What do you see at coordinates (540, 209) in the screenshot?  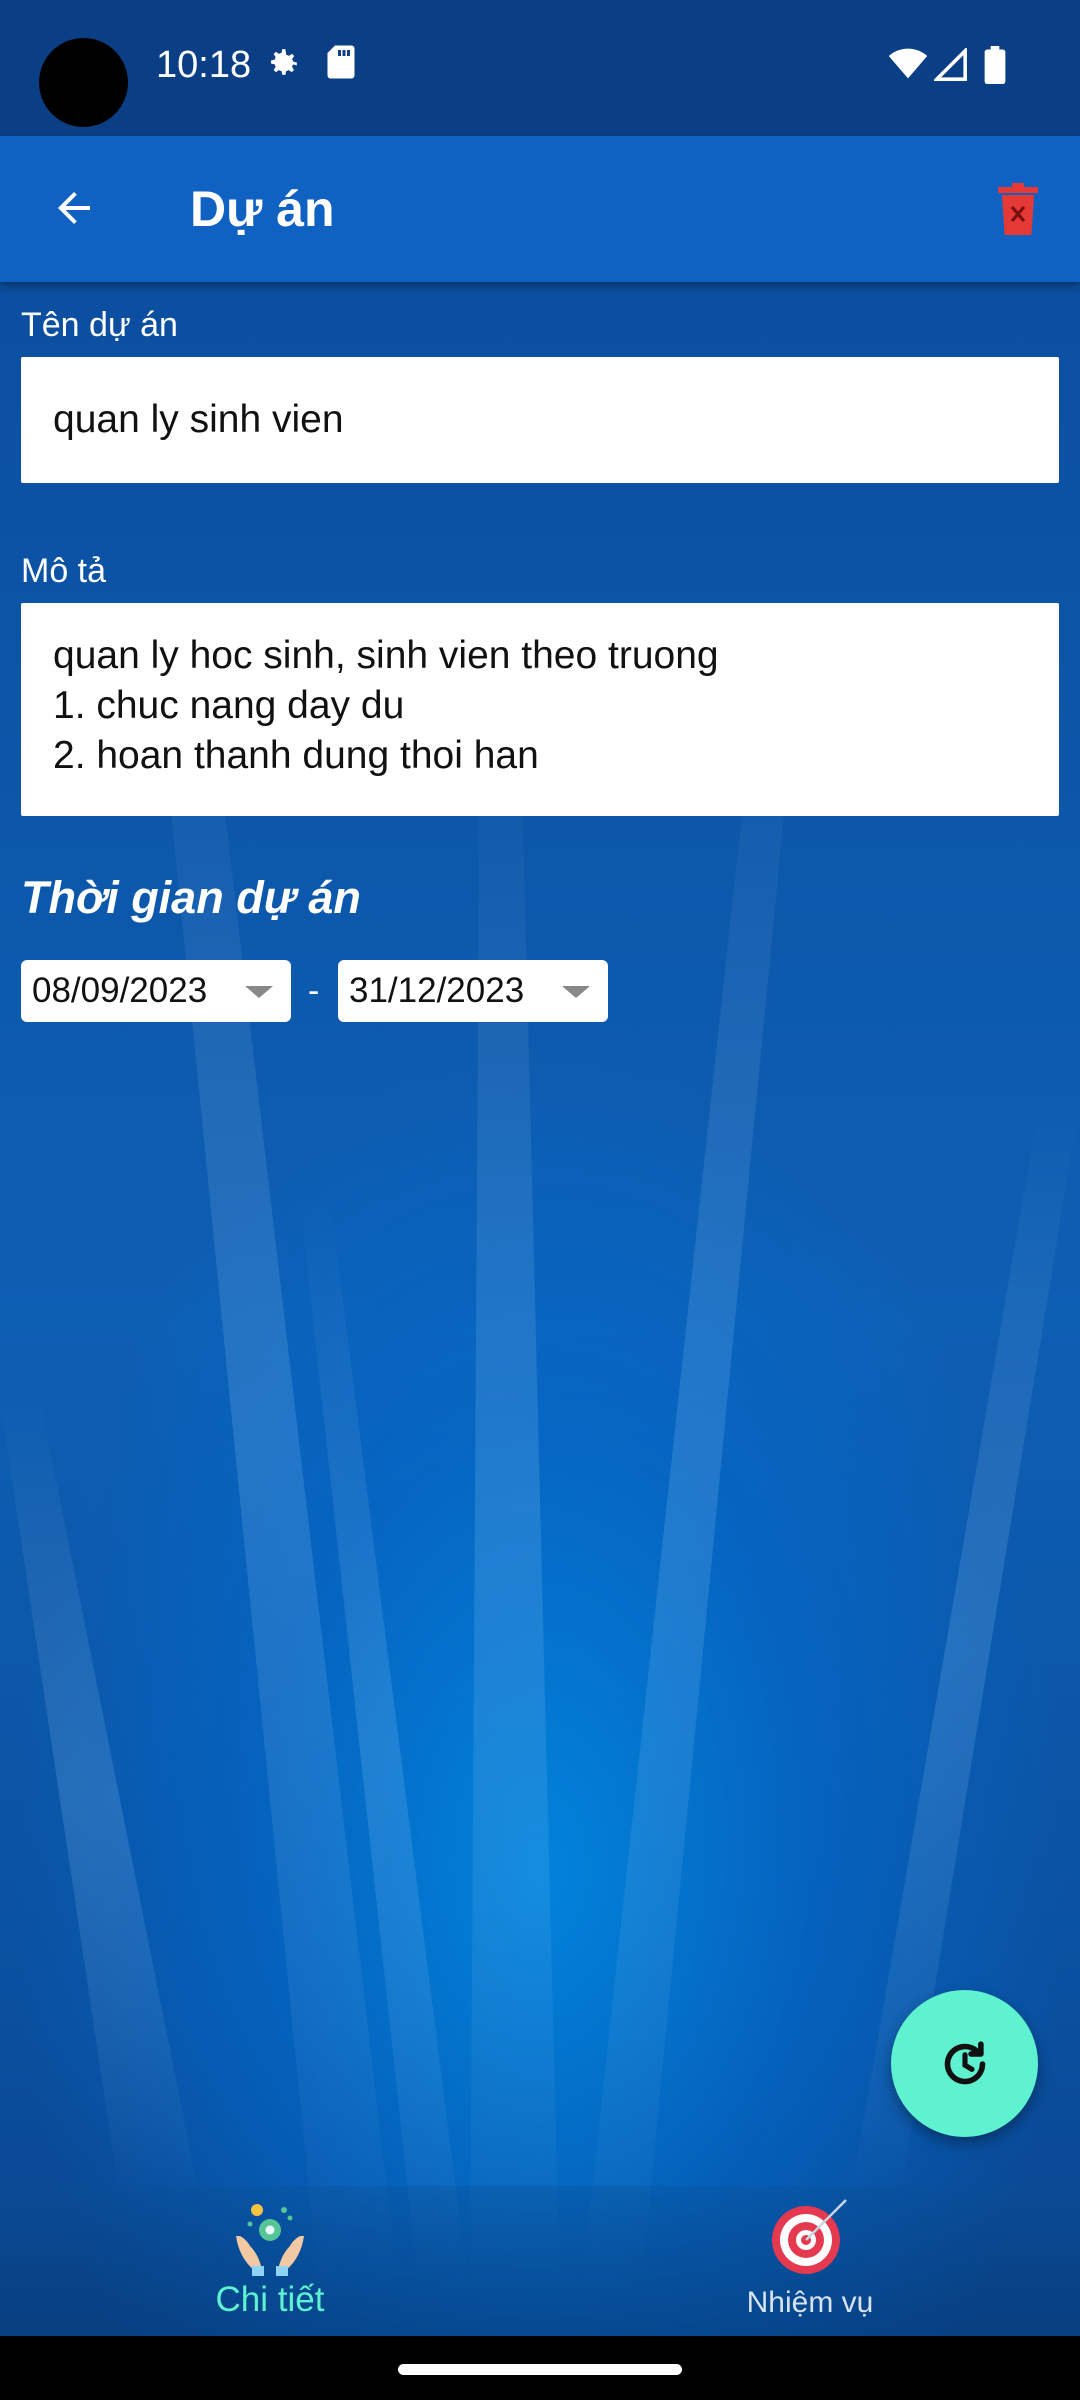 I see `app-bar: Dự án` at bounding box center [540, 209].